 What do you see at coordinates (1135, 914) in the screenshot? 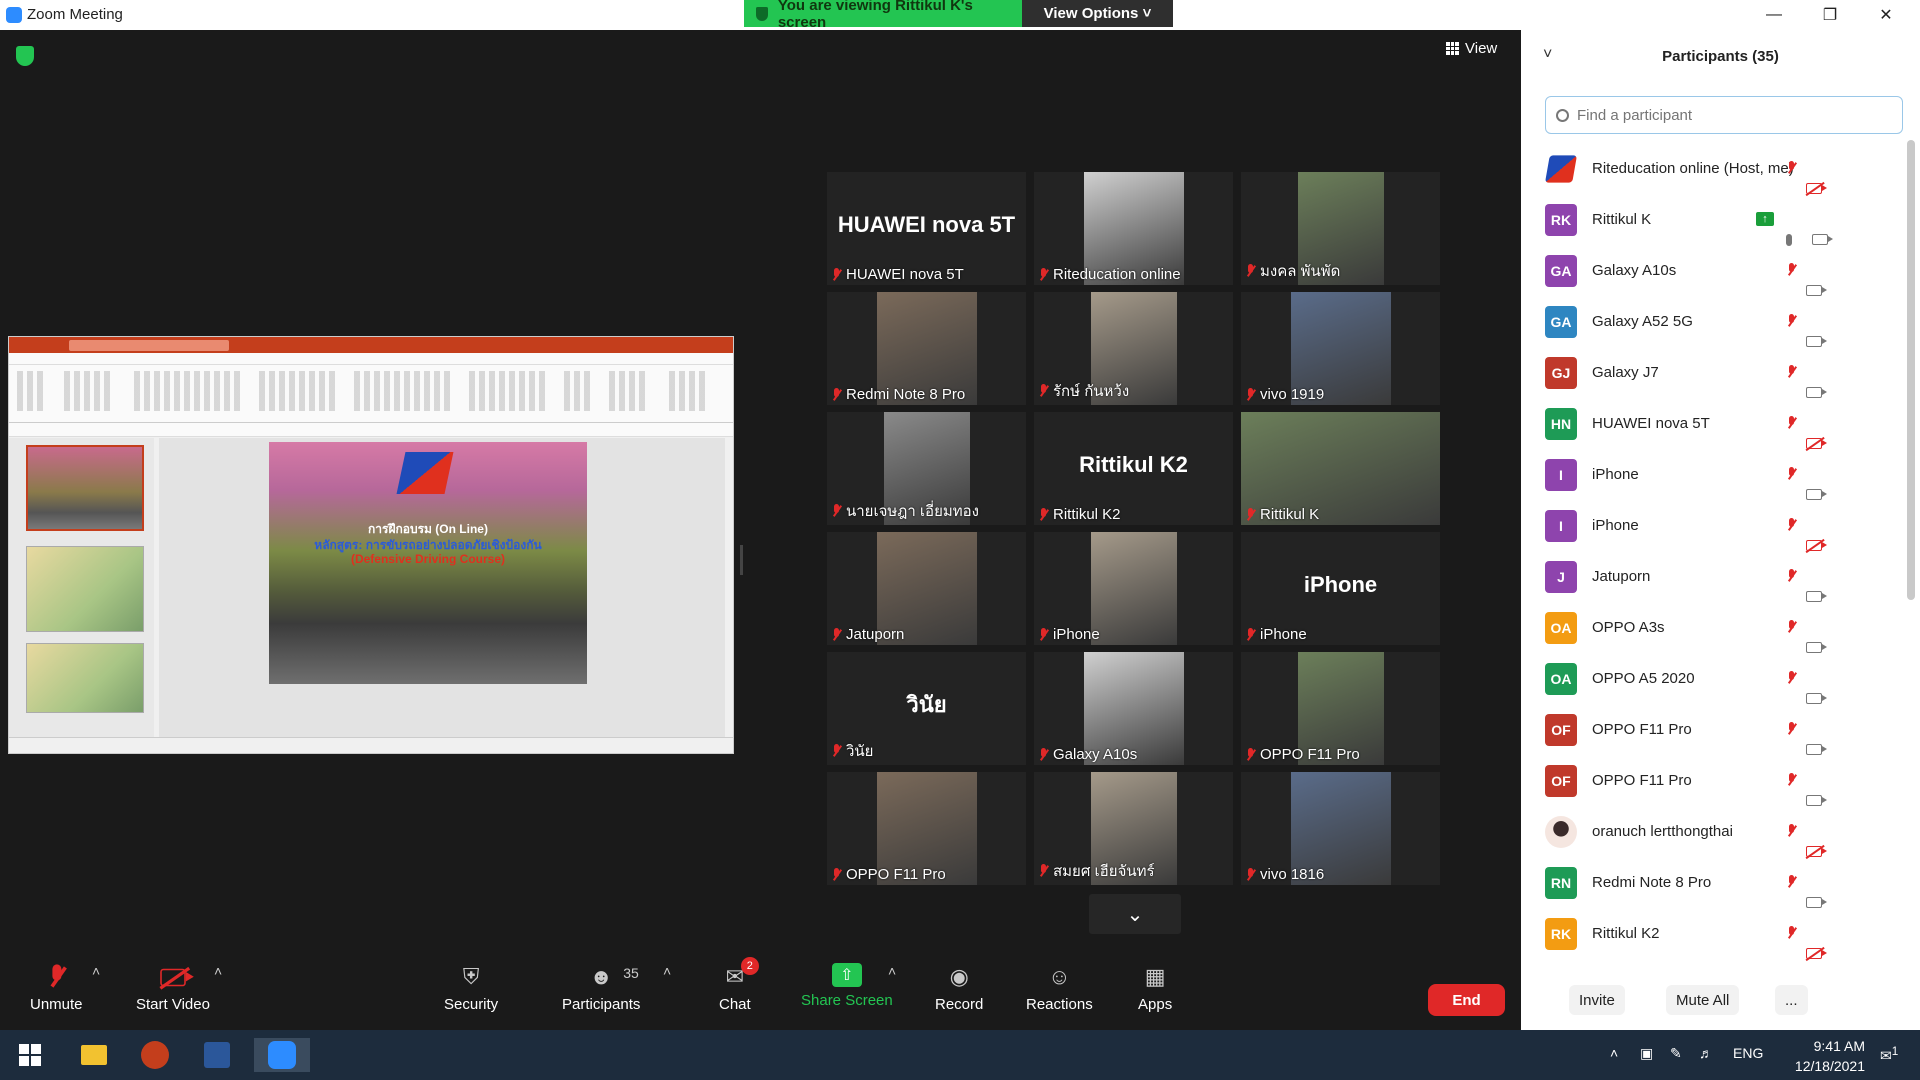
I see `gallery-next-page-button: ⌄` at bounding box center [1135, 914].